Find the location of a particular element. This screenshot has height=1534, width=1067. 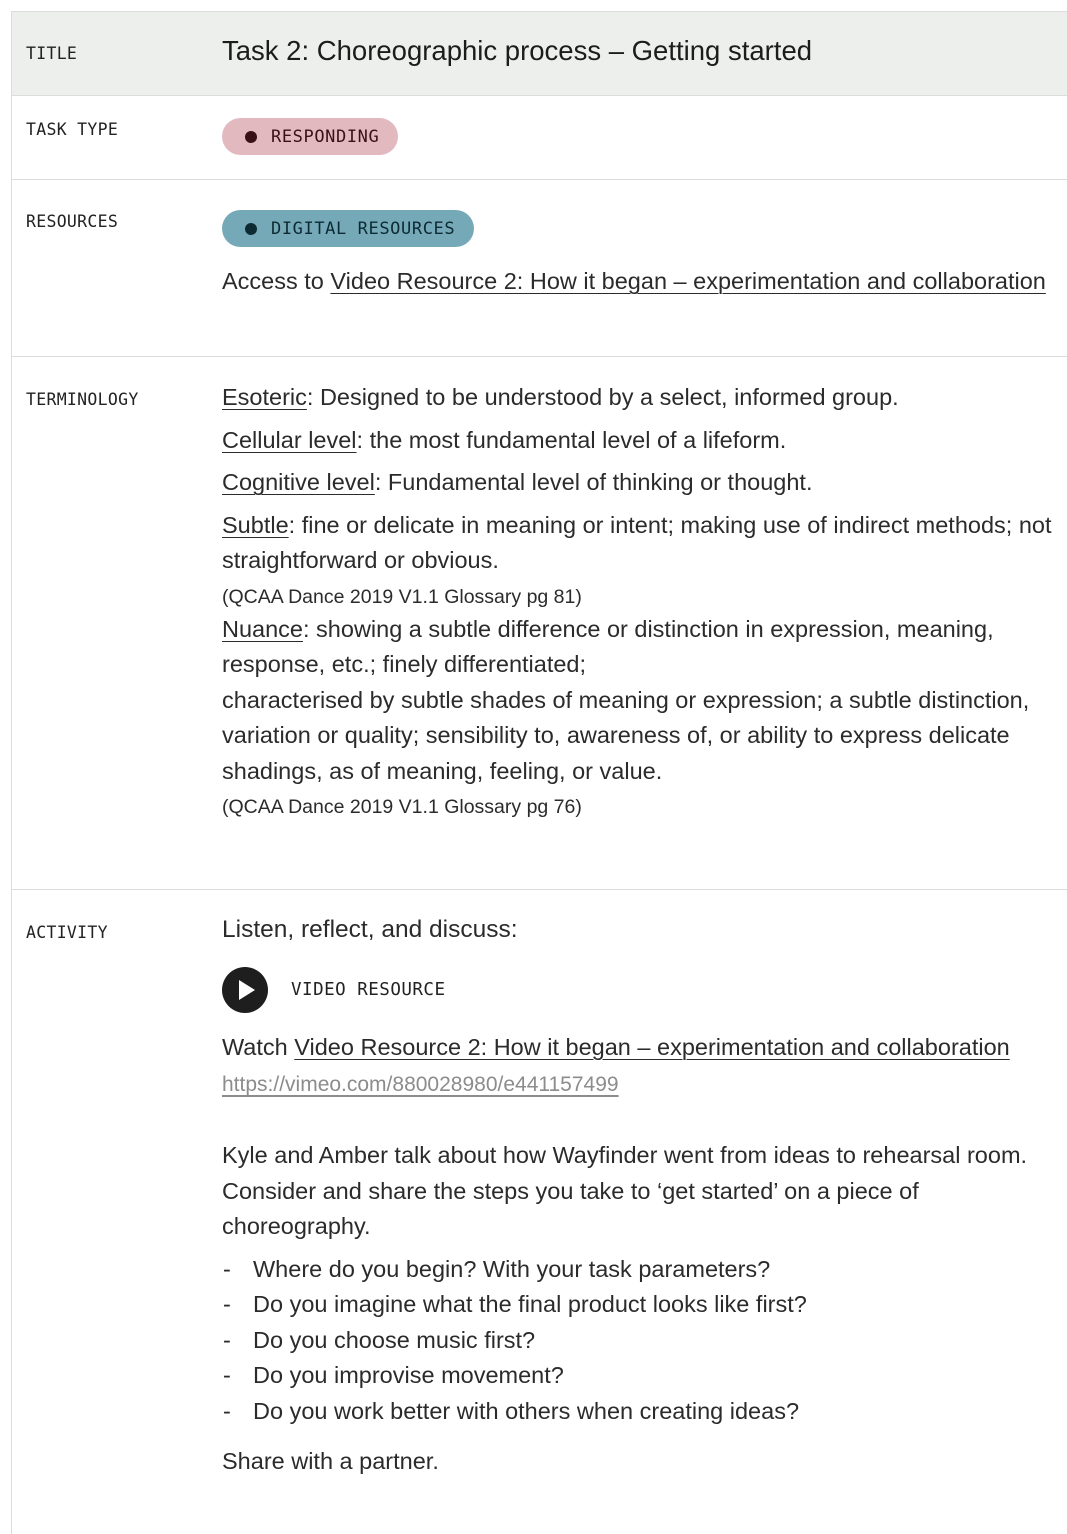

list-item: Do you choose music first? is located at coordinates (641, 1341).